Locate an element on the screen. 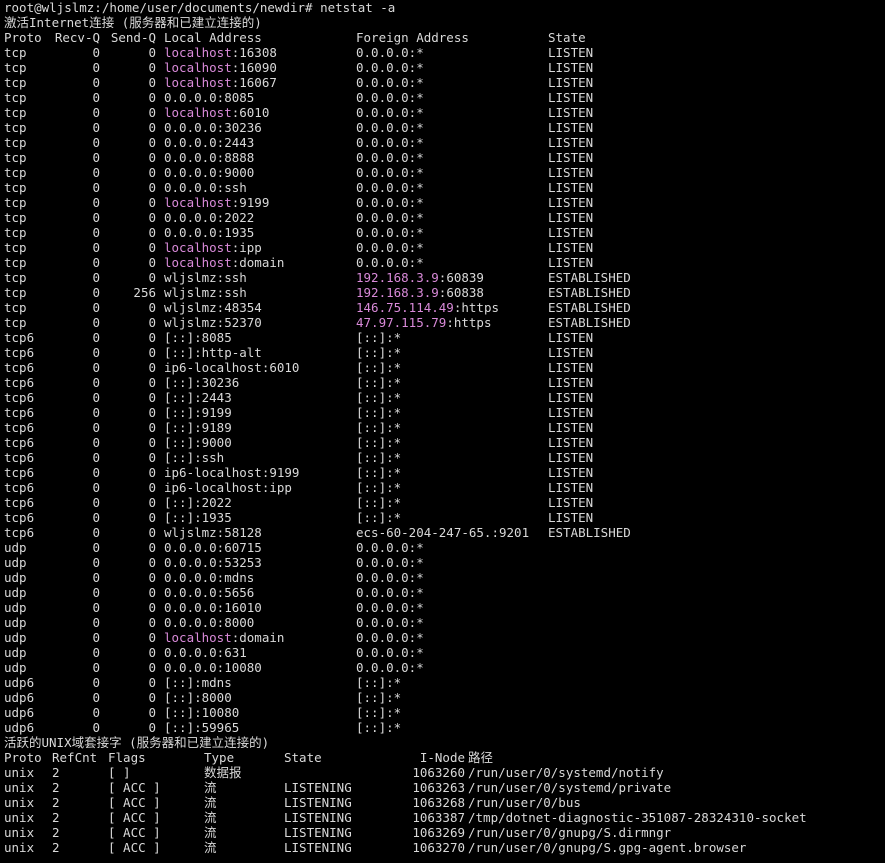 The height and width of the screenshot is (863, 885). table-row: tcp 0 0 localhost:9199 0.0.0.0:* LISTEN is located at coordinates (442, 202).